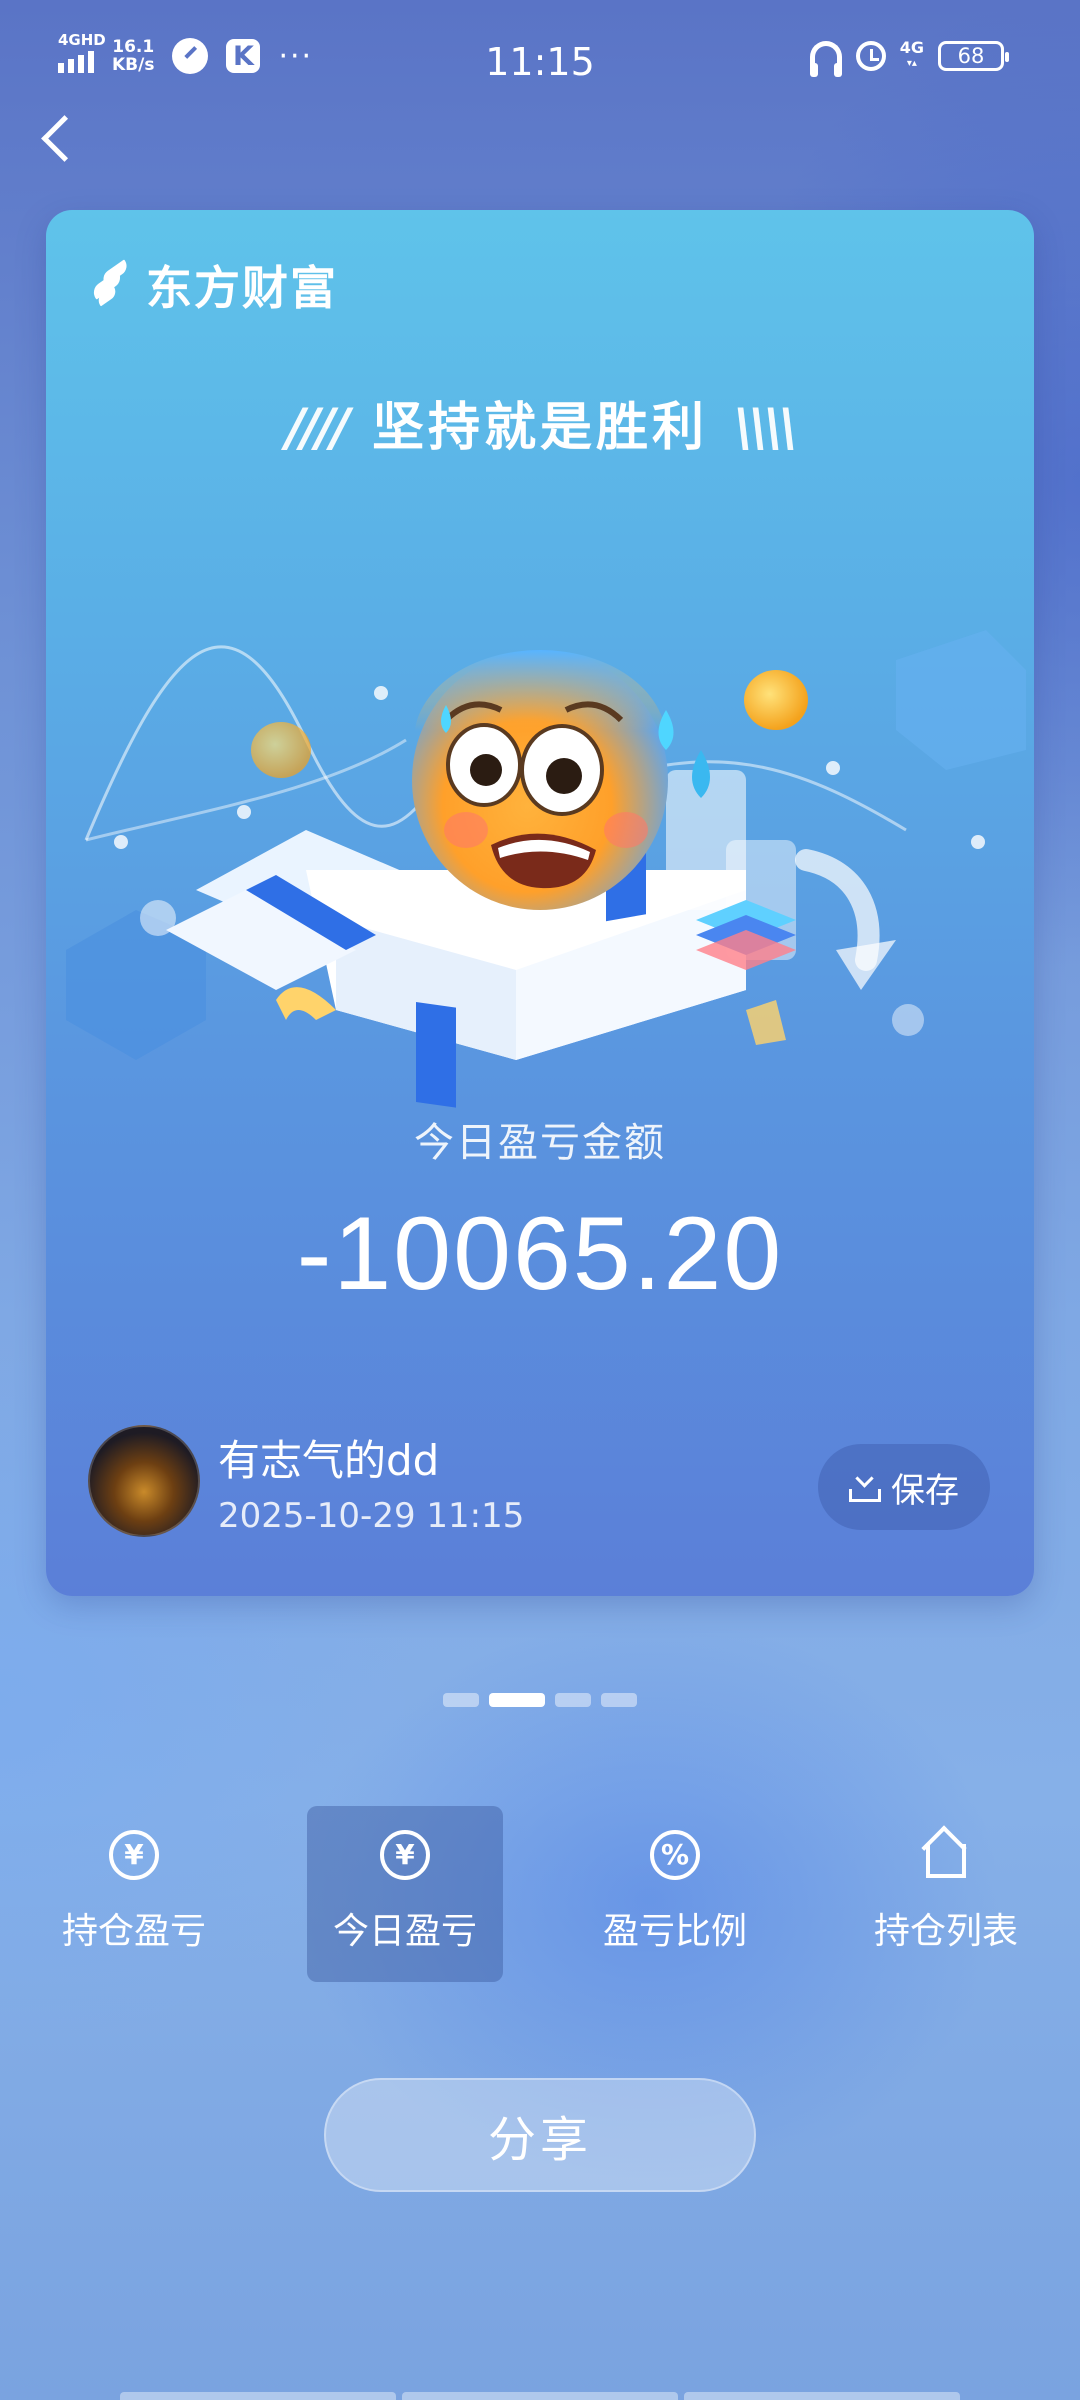  I want to click on lte-label: 4G, so click(911, 47).